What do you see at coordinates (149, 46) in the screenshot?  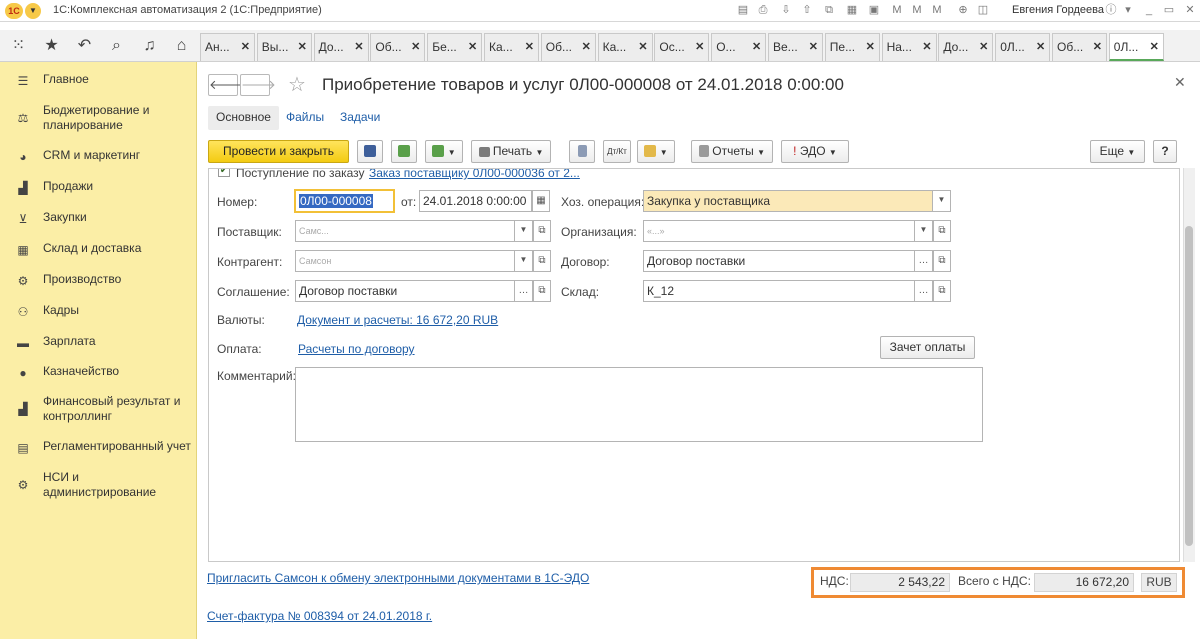 I see `notifications-bell-icon: ♫` at bounding box center [149, 46].